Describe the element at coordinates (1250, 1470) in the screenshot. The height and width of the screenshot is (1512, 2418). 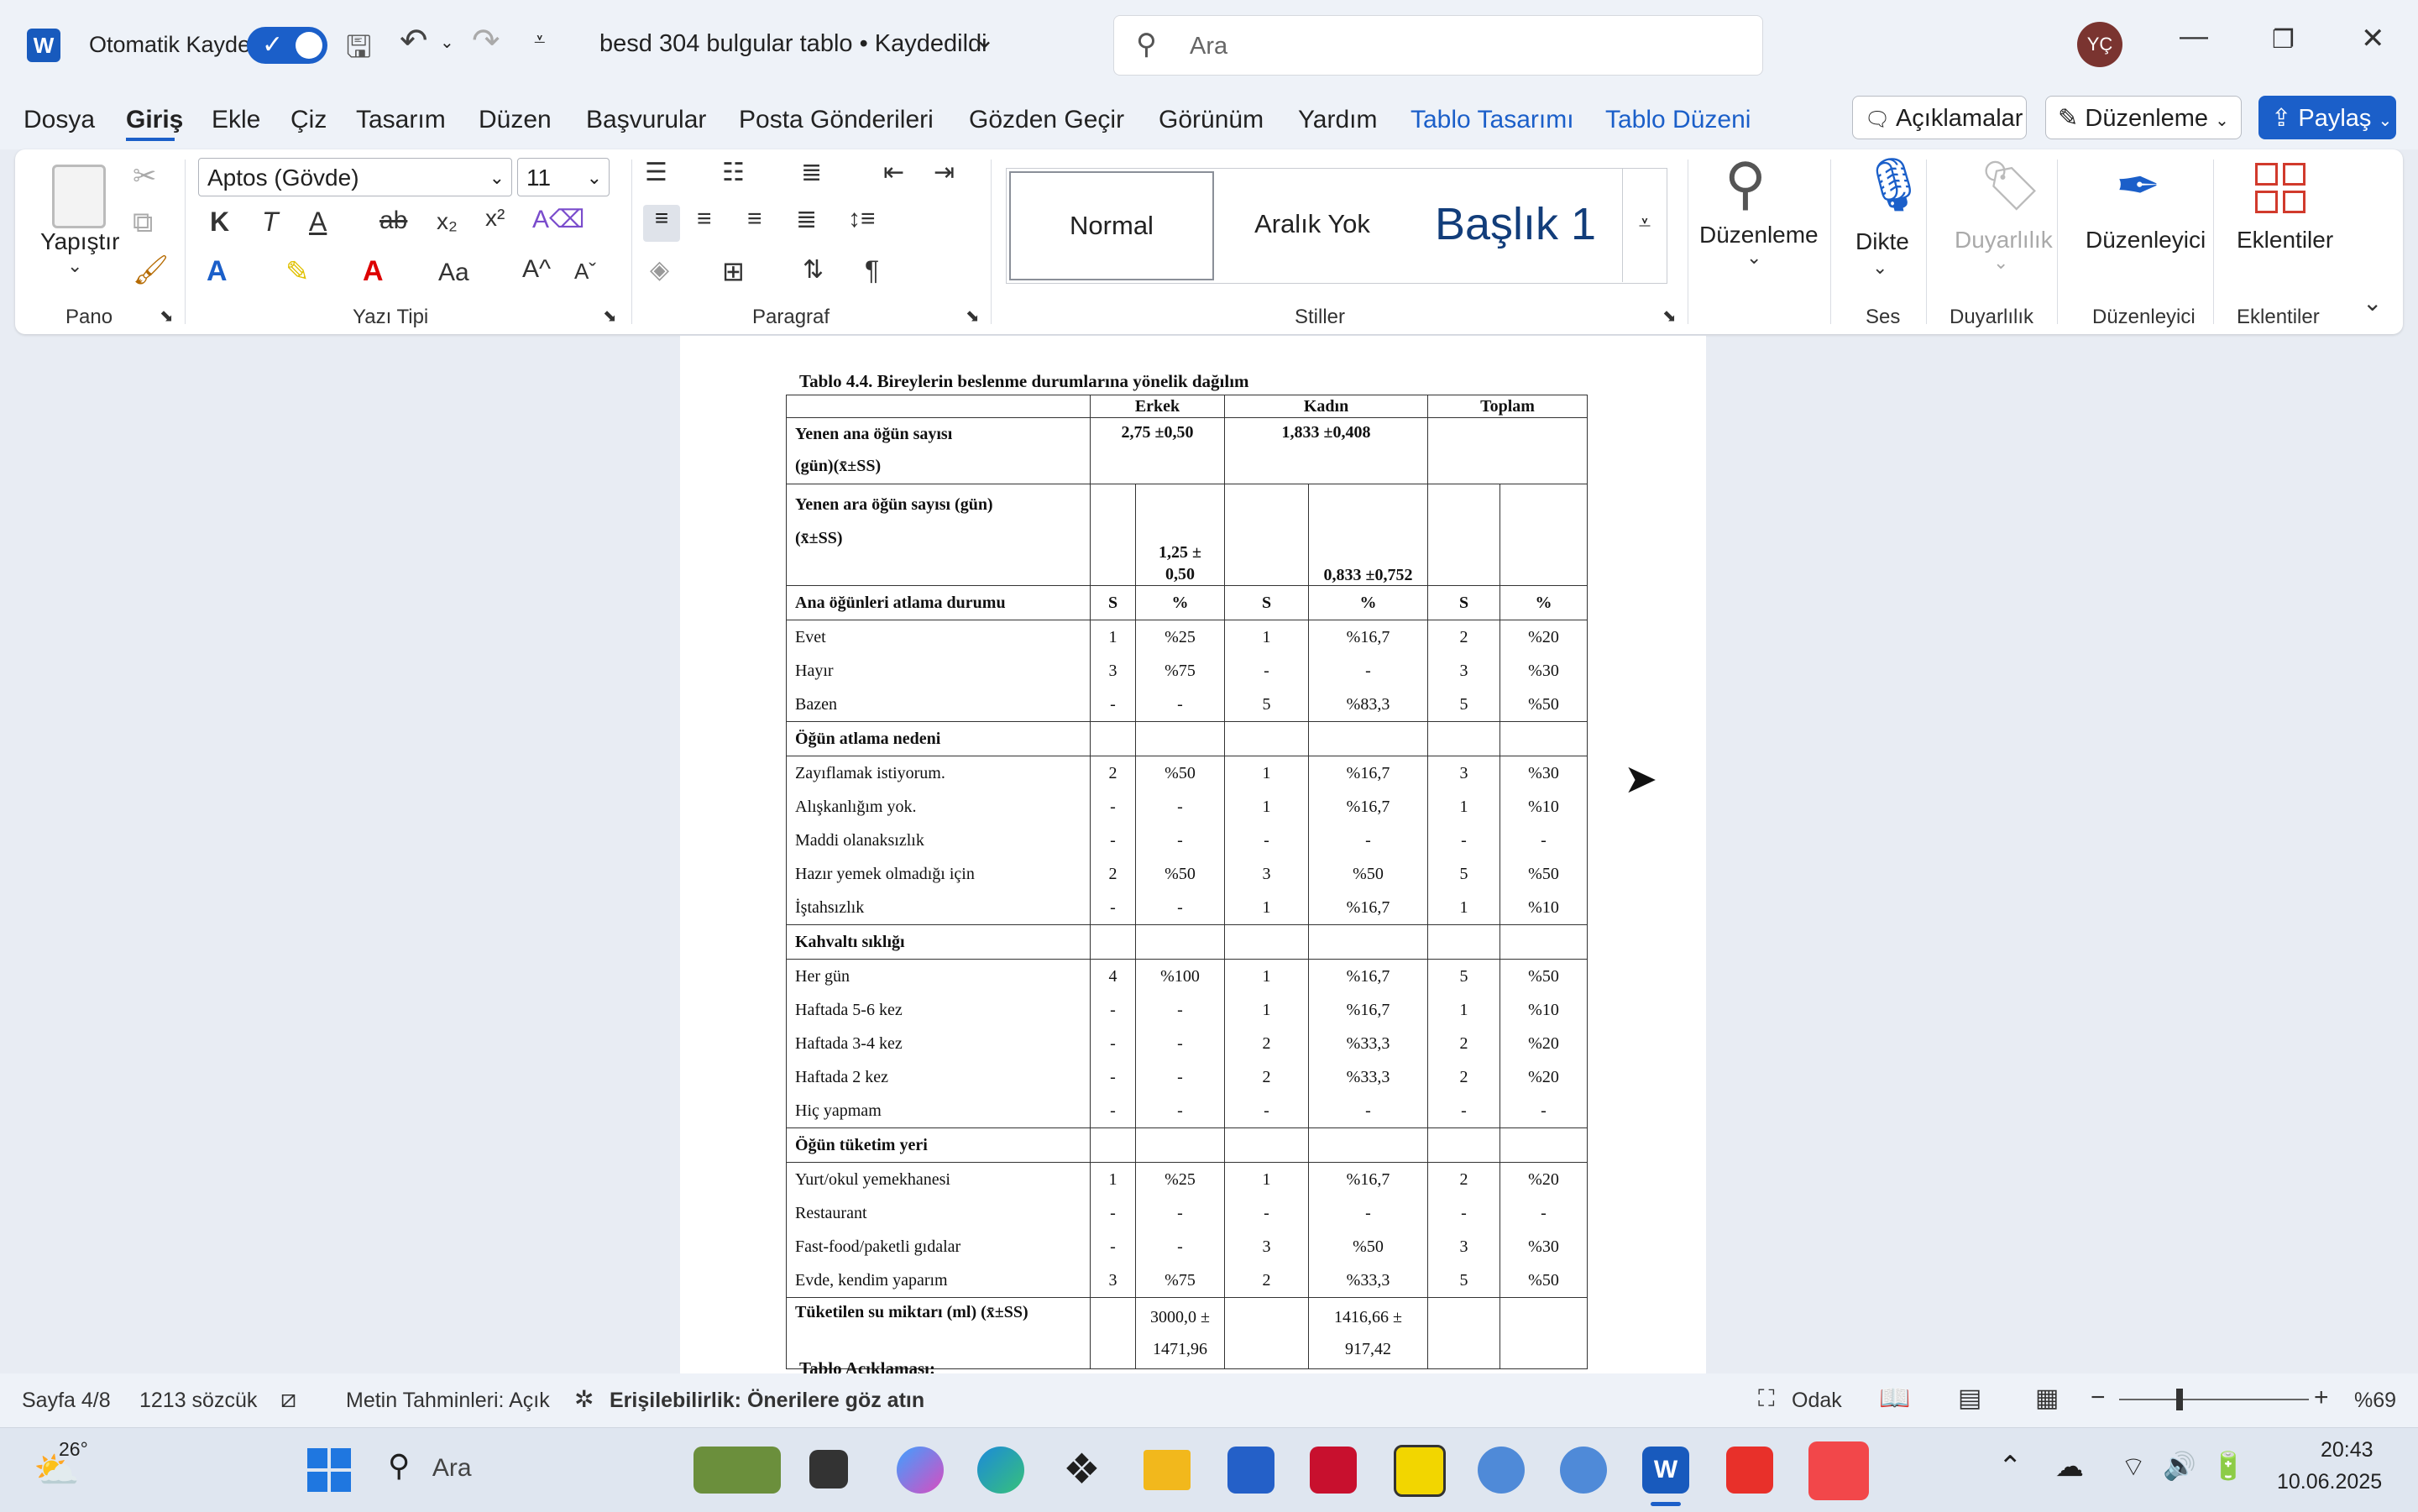
I see `store-app-icon` at that location.